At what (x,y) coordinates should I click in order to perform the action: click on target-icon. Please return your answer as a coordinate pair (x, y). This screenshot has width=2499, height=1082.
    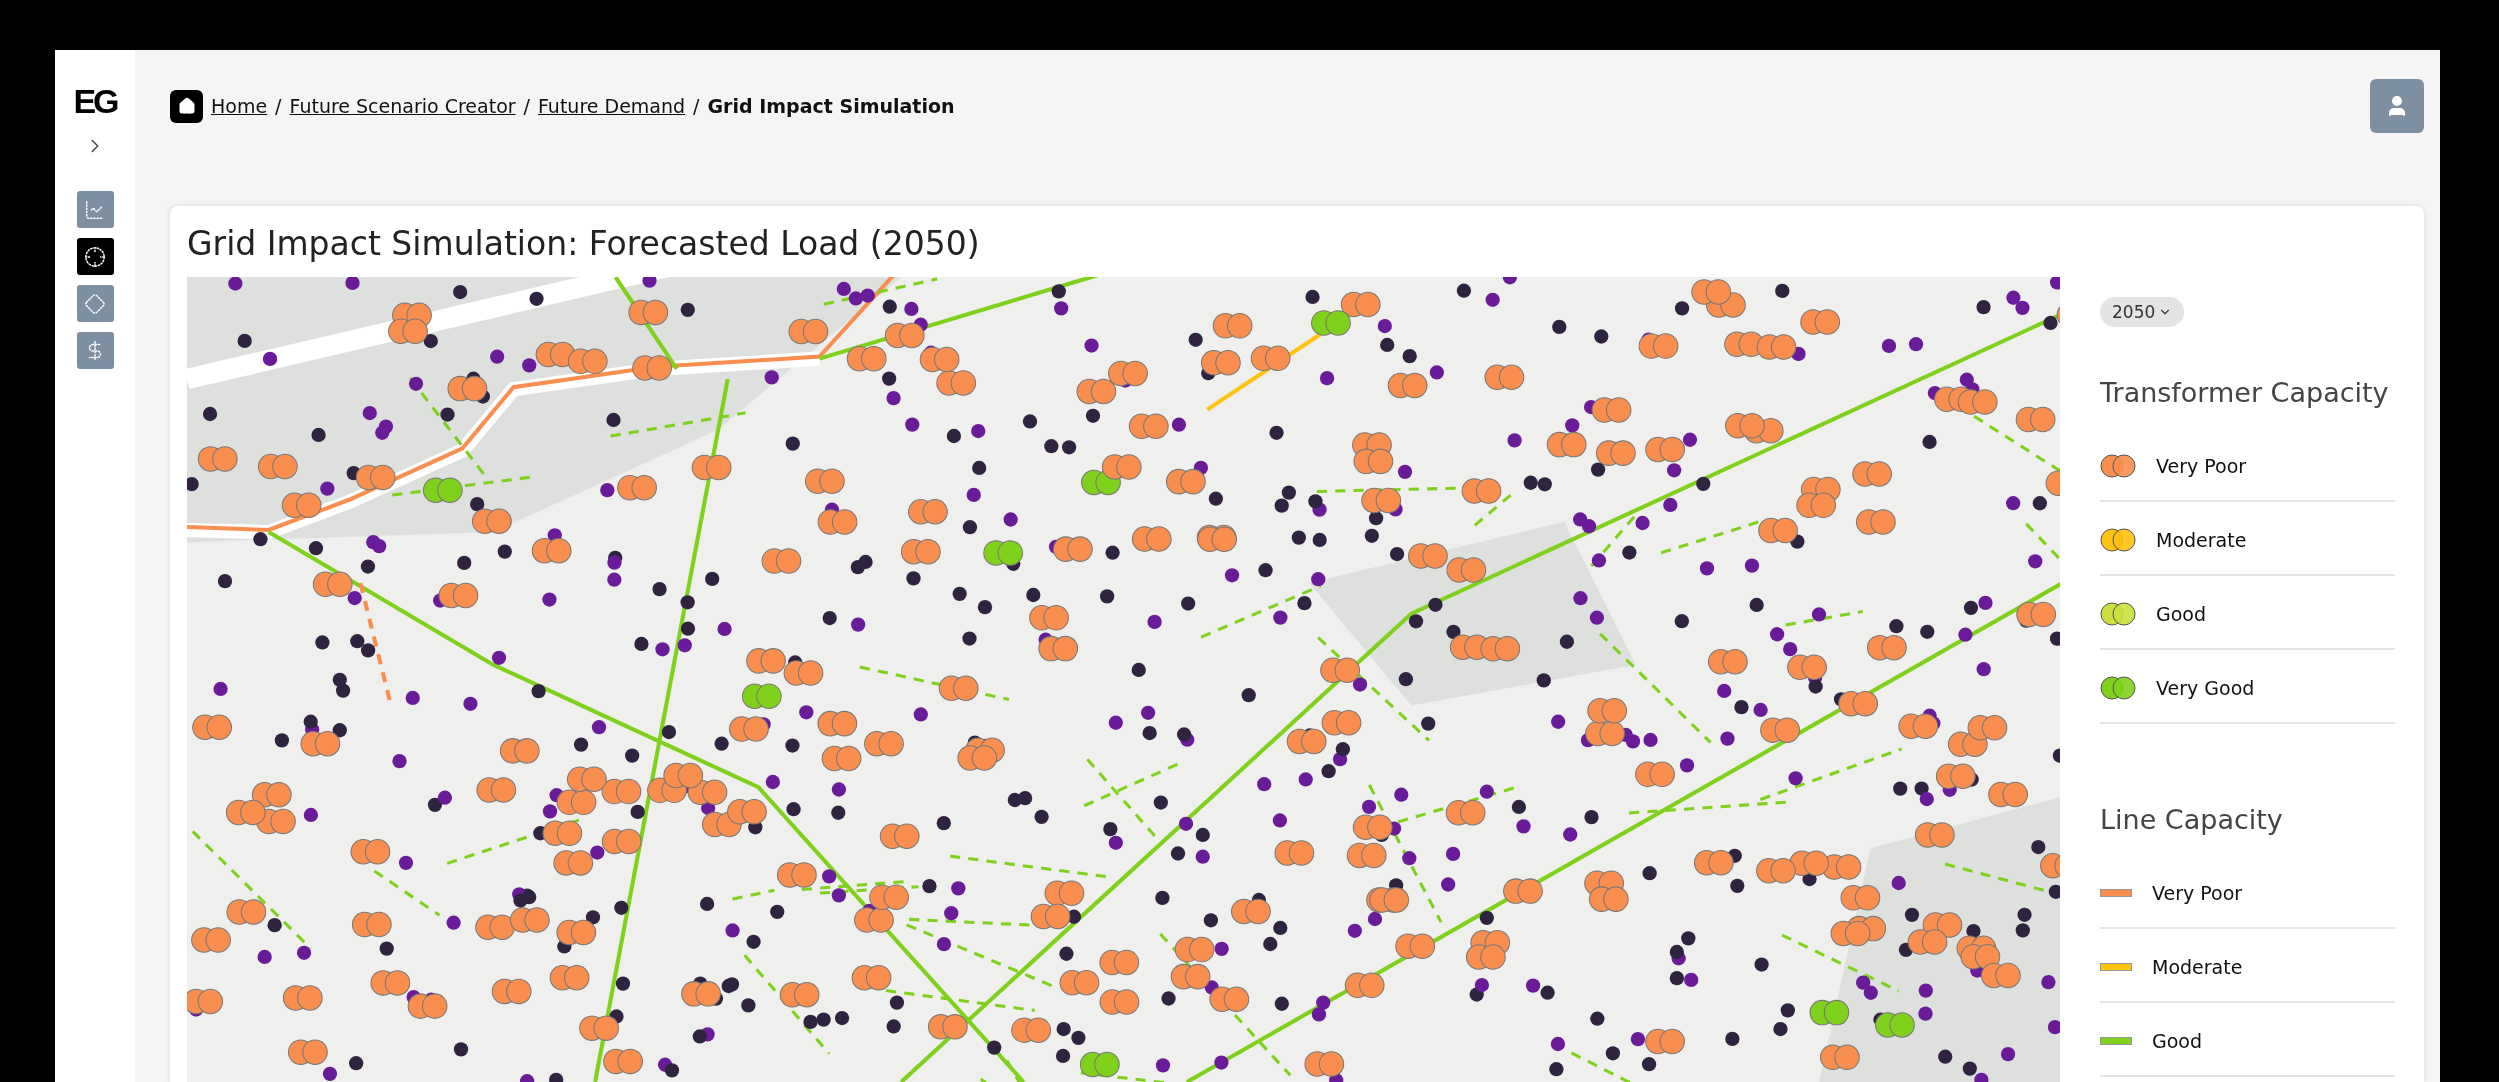
    Looking at the image, I should click on (95, 256).